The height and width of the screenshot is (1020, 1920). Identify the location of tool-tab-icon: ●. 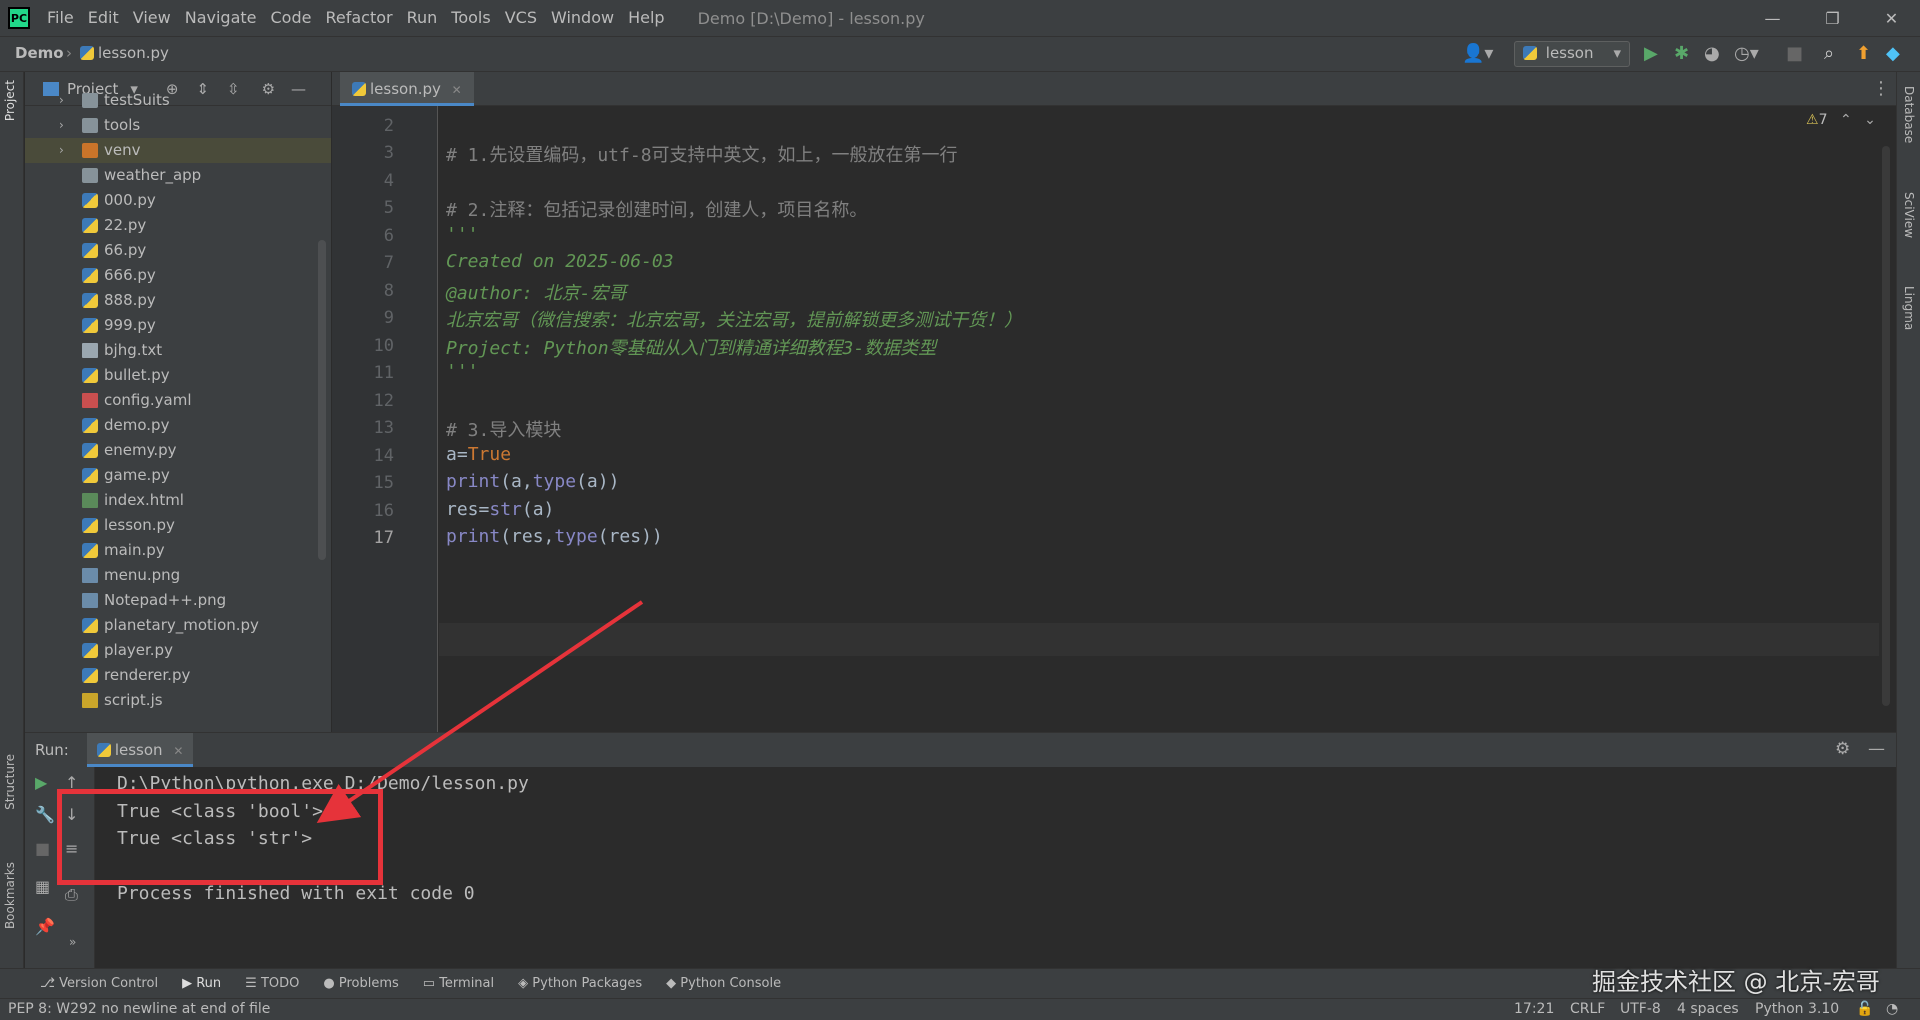
(331, 983).